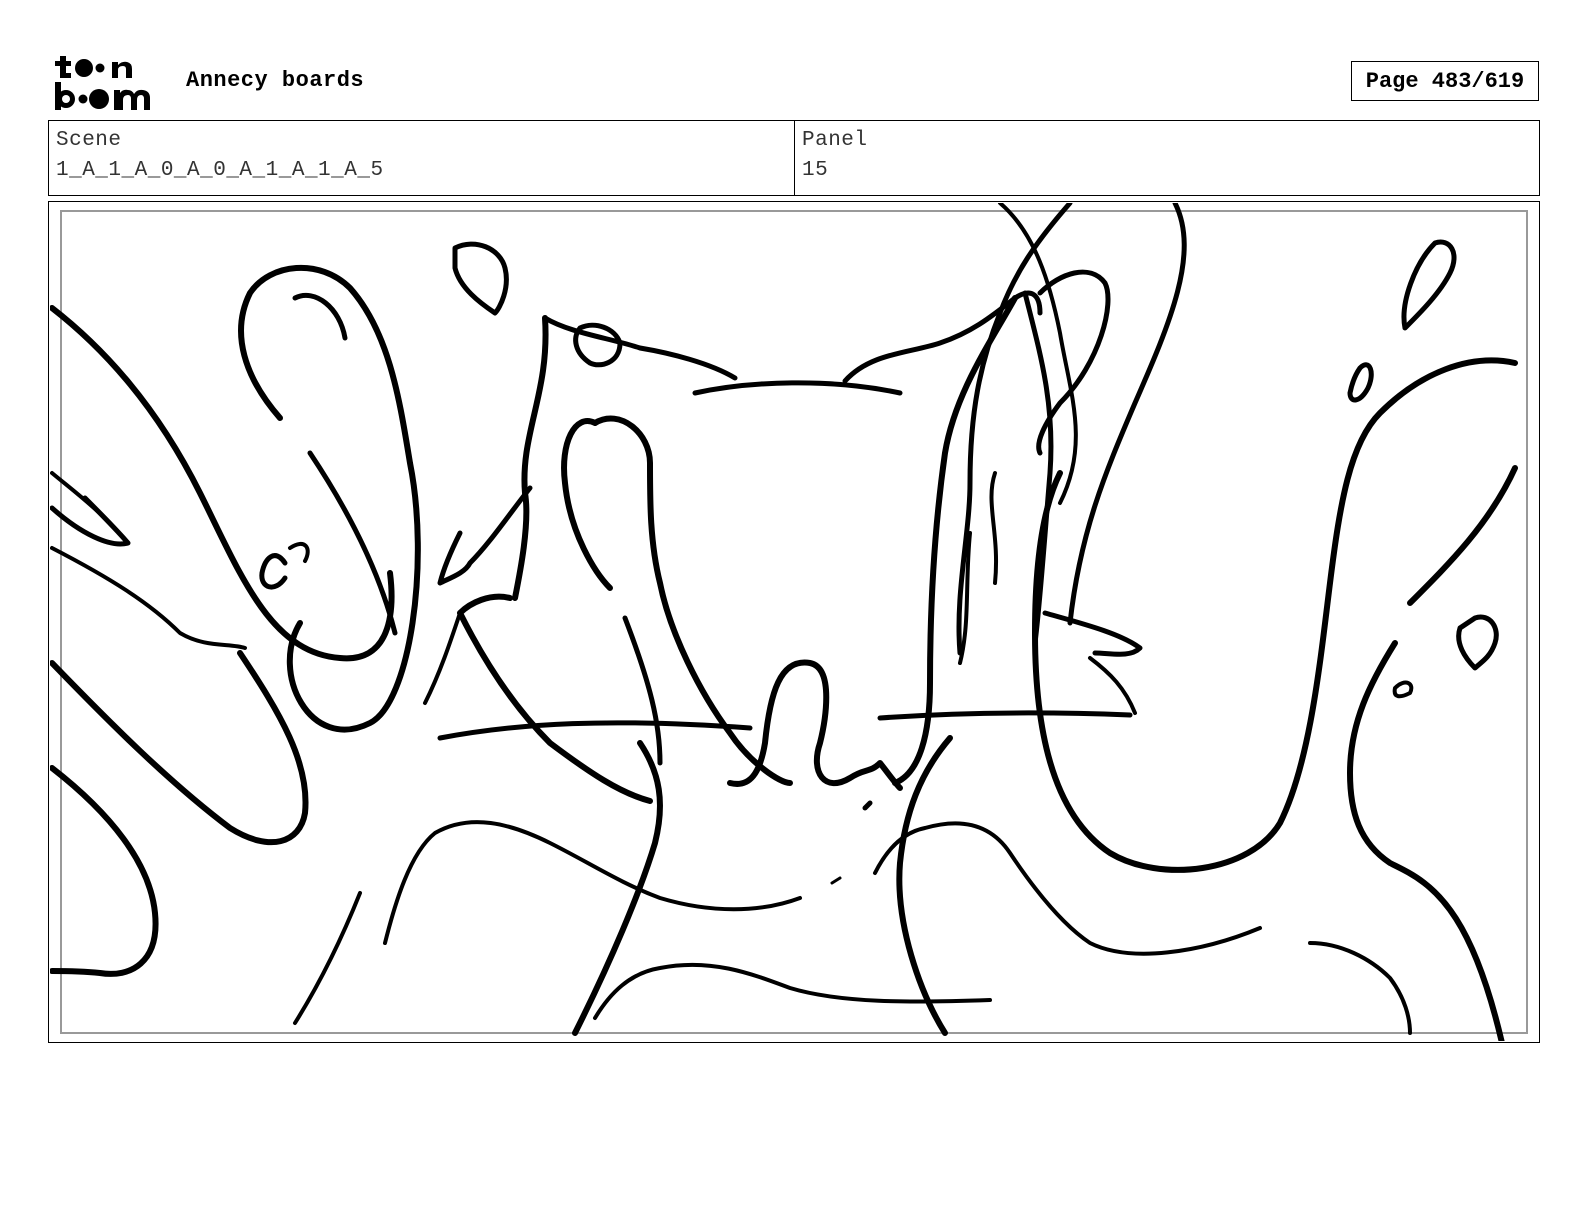  Describe the element at coordinates (220, 170) in the screenshot. I see `scene-value: 1_A_1_A_0_A_0_A_1_A_1_A_5` at that location.